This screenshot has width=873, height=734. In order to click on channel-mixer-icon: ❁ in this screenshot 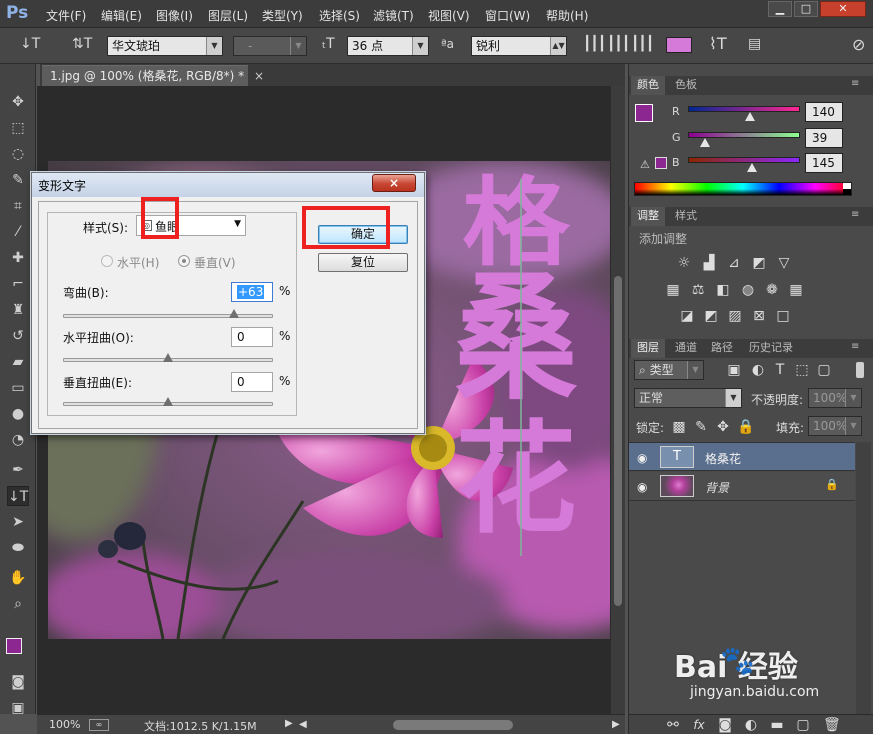, I will do `click(772, 290)`.